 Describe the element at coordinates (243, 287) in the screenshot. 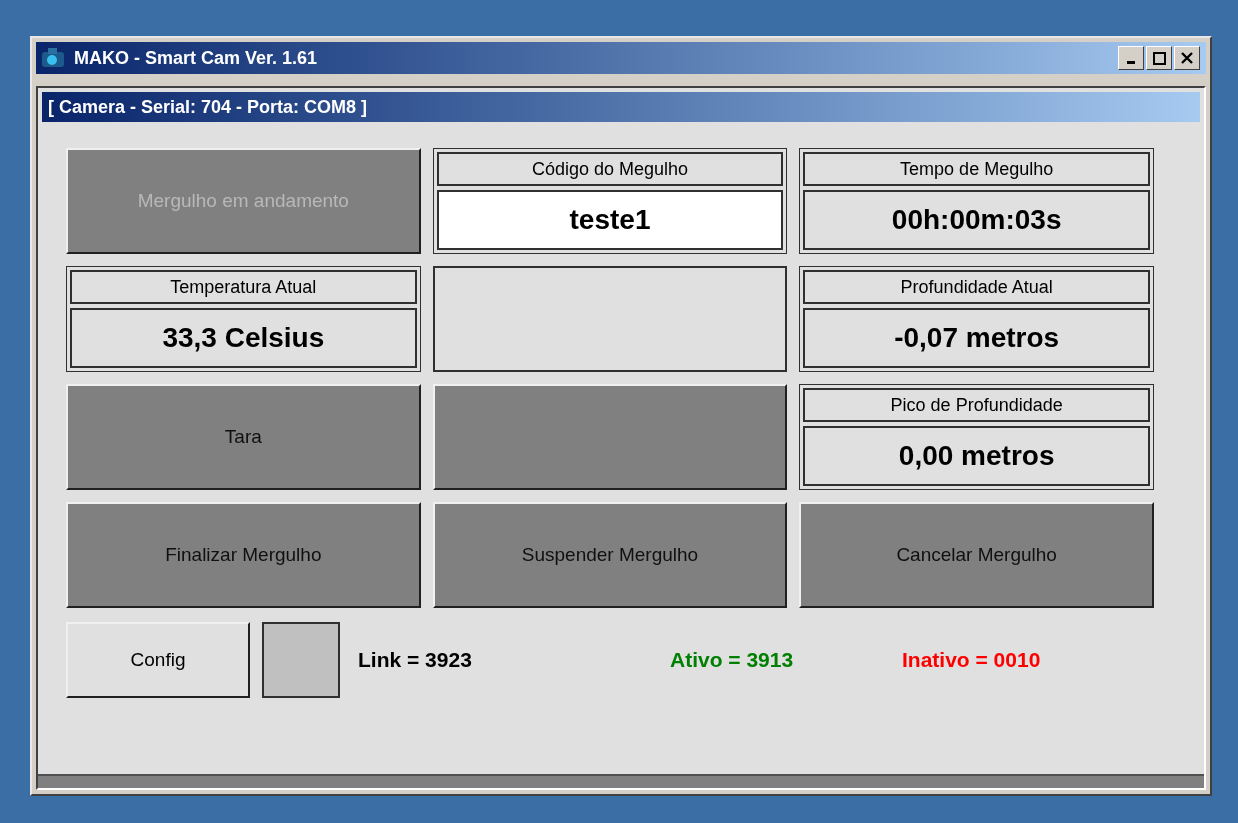

I see `readout-label: Temperatura Atual` at that location.